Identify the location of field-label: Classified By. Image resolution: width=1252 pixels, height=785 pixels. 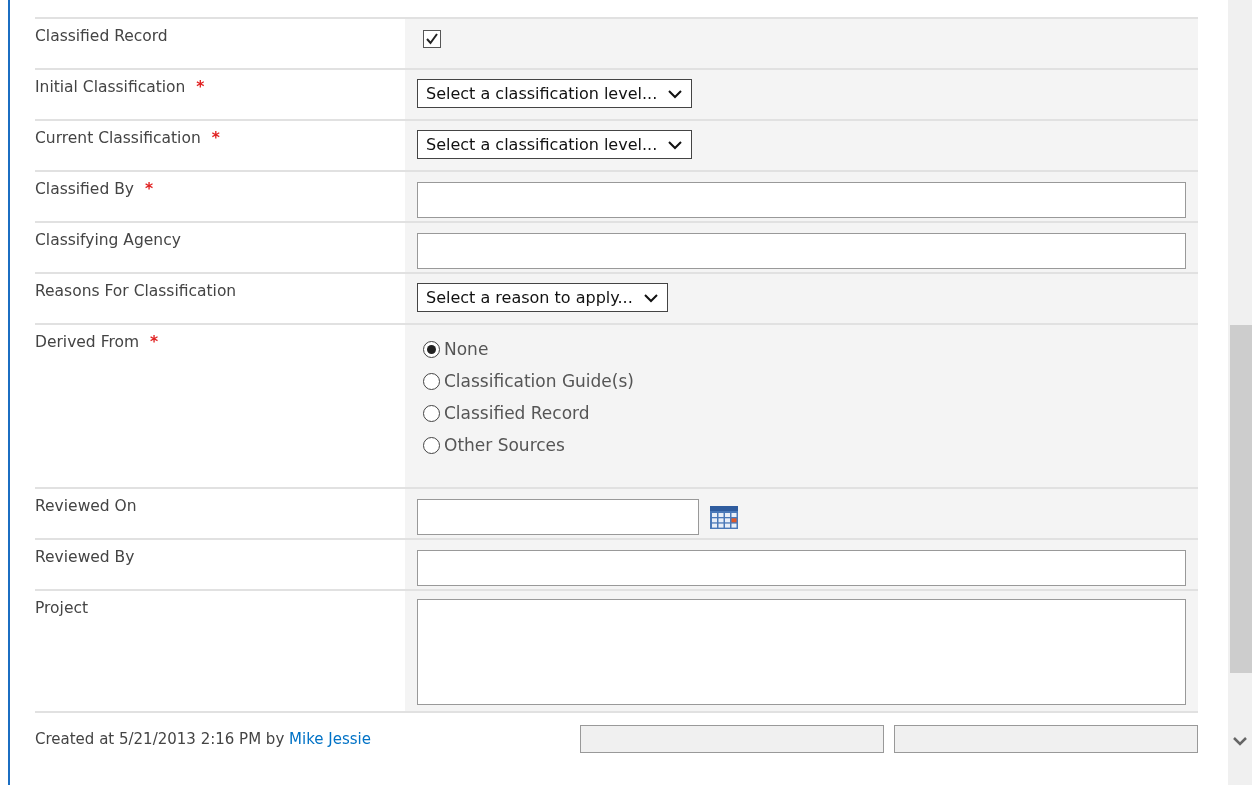
(84, 189).